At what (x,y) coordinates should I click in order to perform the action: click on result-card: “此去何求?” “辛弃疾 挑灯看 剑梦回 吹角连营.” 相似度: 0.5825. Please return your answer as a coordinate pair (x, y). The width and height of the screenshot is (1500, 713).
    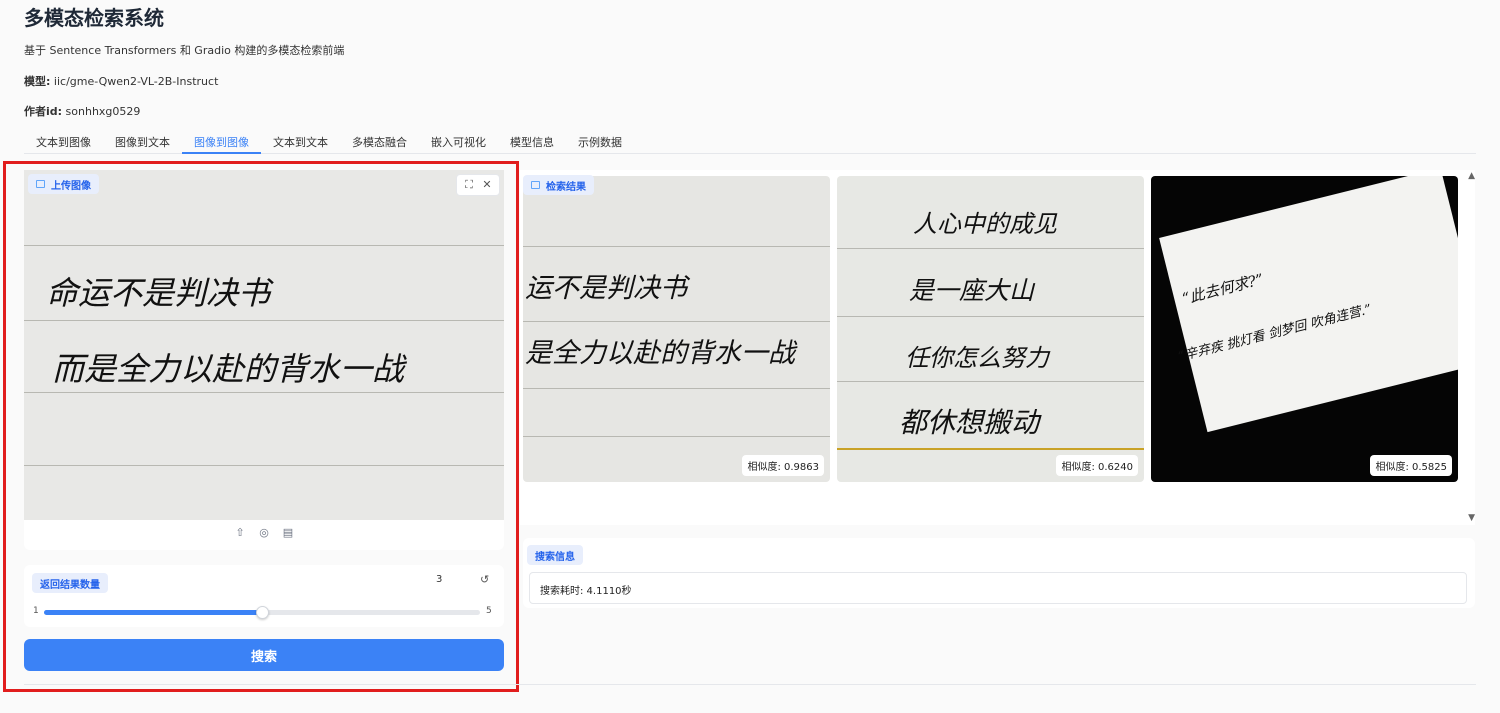
    Looking at the image, I should click on (1304, 329).